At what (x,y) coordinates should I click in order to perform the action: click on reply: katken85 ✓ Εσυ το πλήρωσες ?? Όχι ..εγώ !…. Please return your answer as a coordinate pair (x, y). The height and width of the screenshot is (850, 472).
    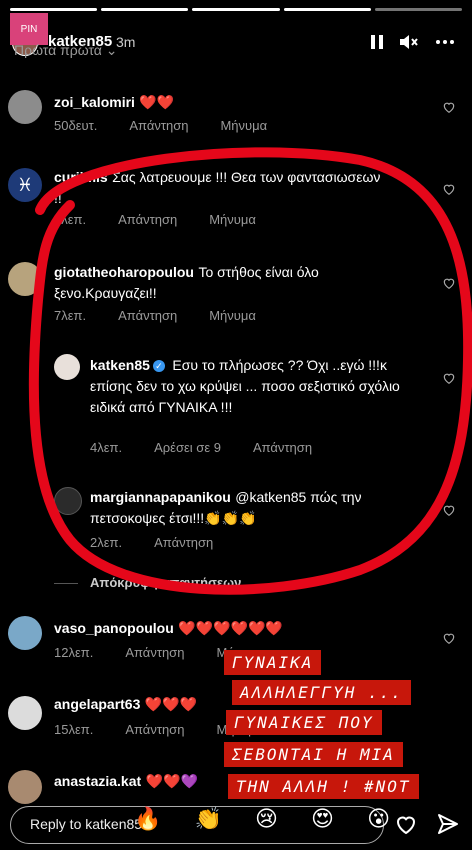
    Looking at the image, I should click on (245, 386).